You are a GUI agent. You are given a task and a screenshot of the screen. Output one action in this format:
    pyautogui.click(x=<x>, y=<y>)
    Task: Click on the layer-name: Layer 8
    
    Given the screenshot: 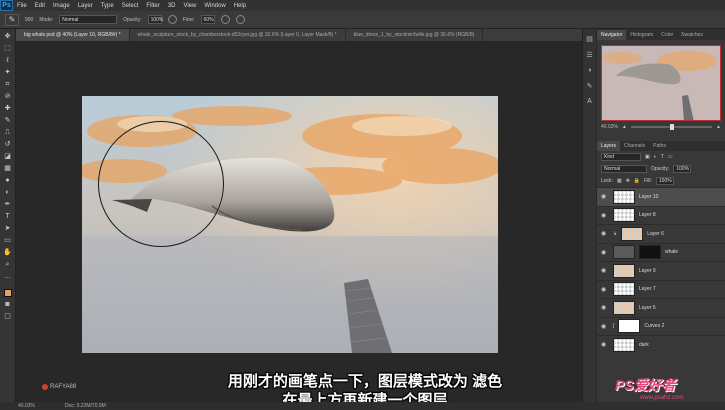 What is the action you would take?
    pyautogui.click(x=647, y=215)
    